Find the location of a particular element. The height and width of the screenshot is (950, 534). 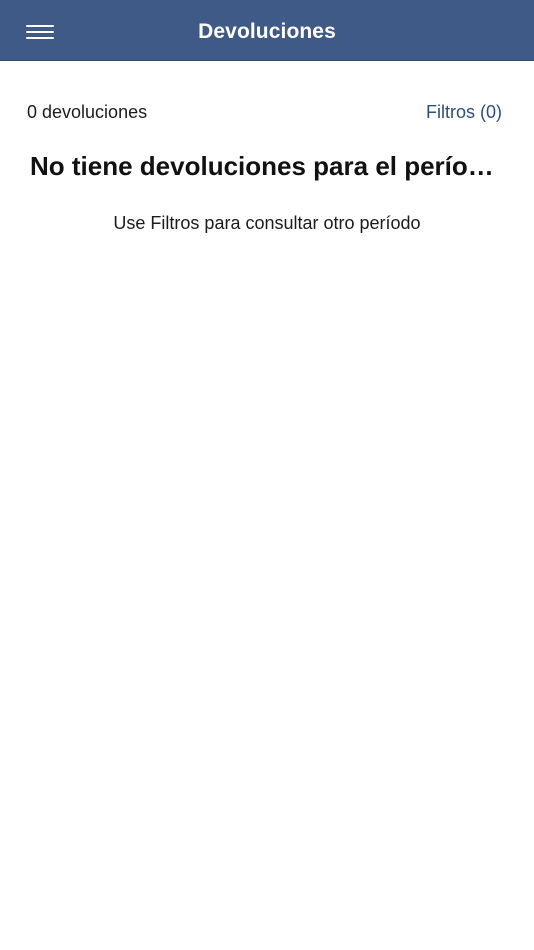

navigation-bar: Devoluciones is located at coordinates (267, 30).